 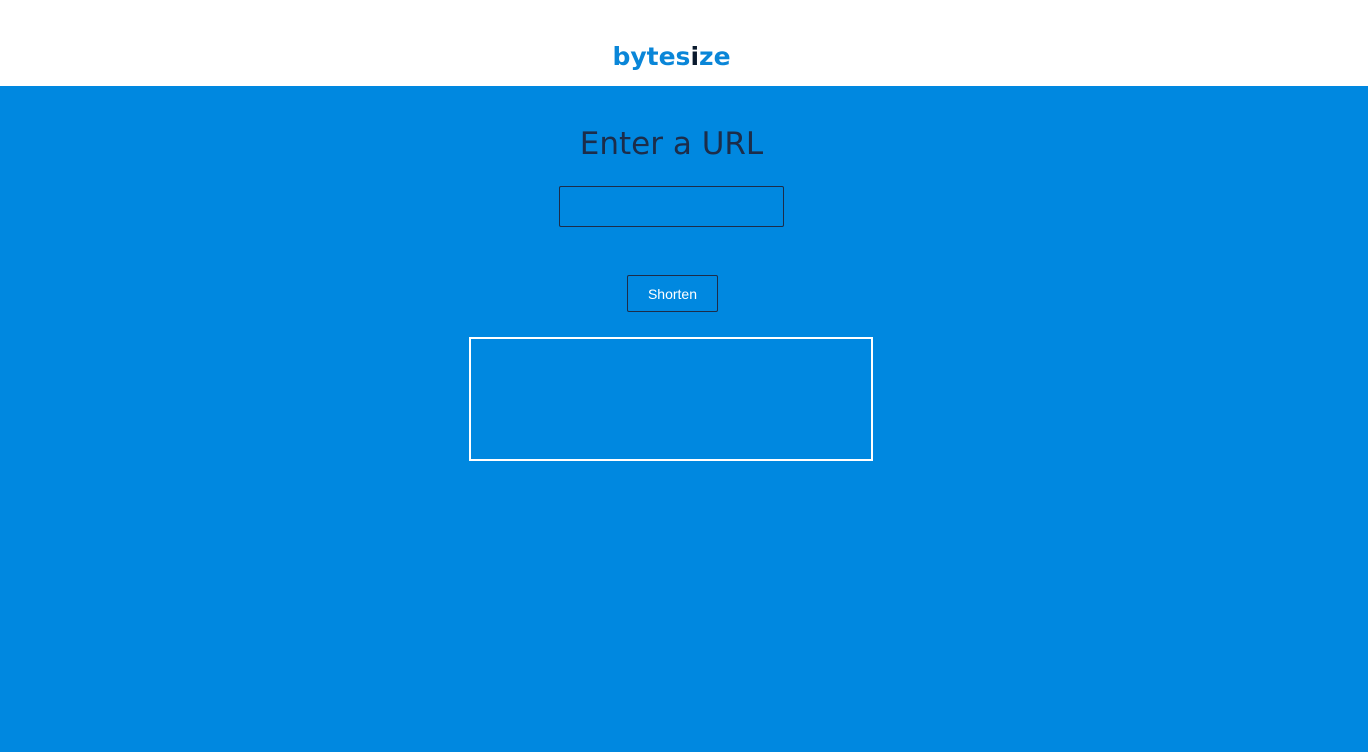 I want to click on logo-text-prefix: bytes, so click(x=651, y=56).